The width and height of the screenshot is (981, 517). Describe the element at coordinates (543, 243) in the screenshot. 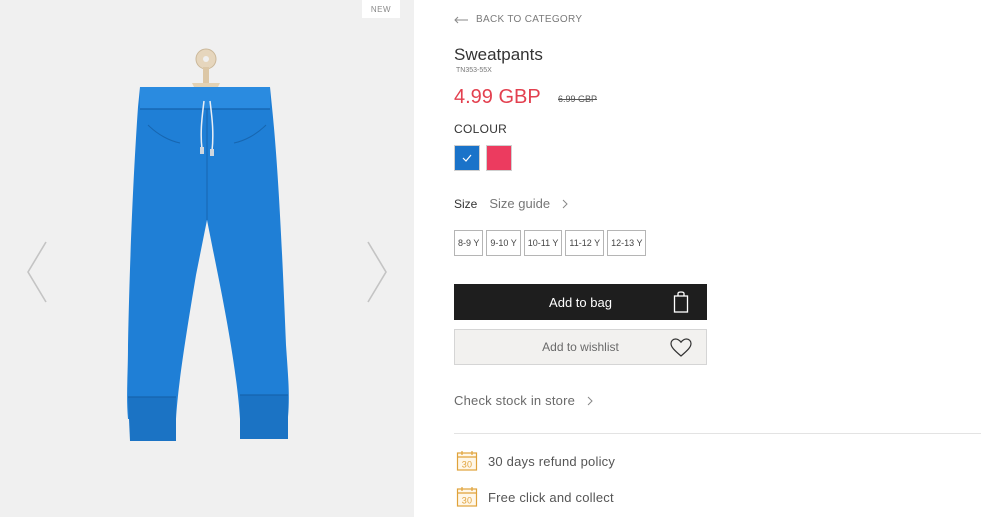

I see `size-option: 10-11 Y` at that location.